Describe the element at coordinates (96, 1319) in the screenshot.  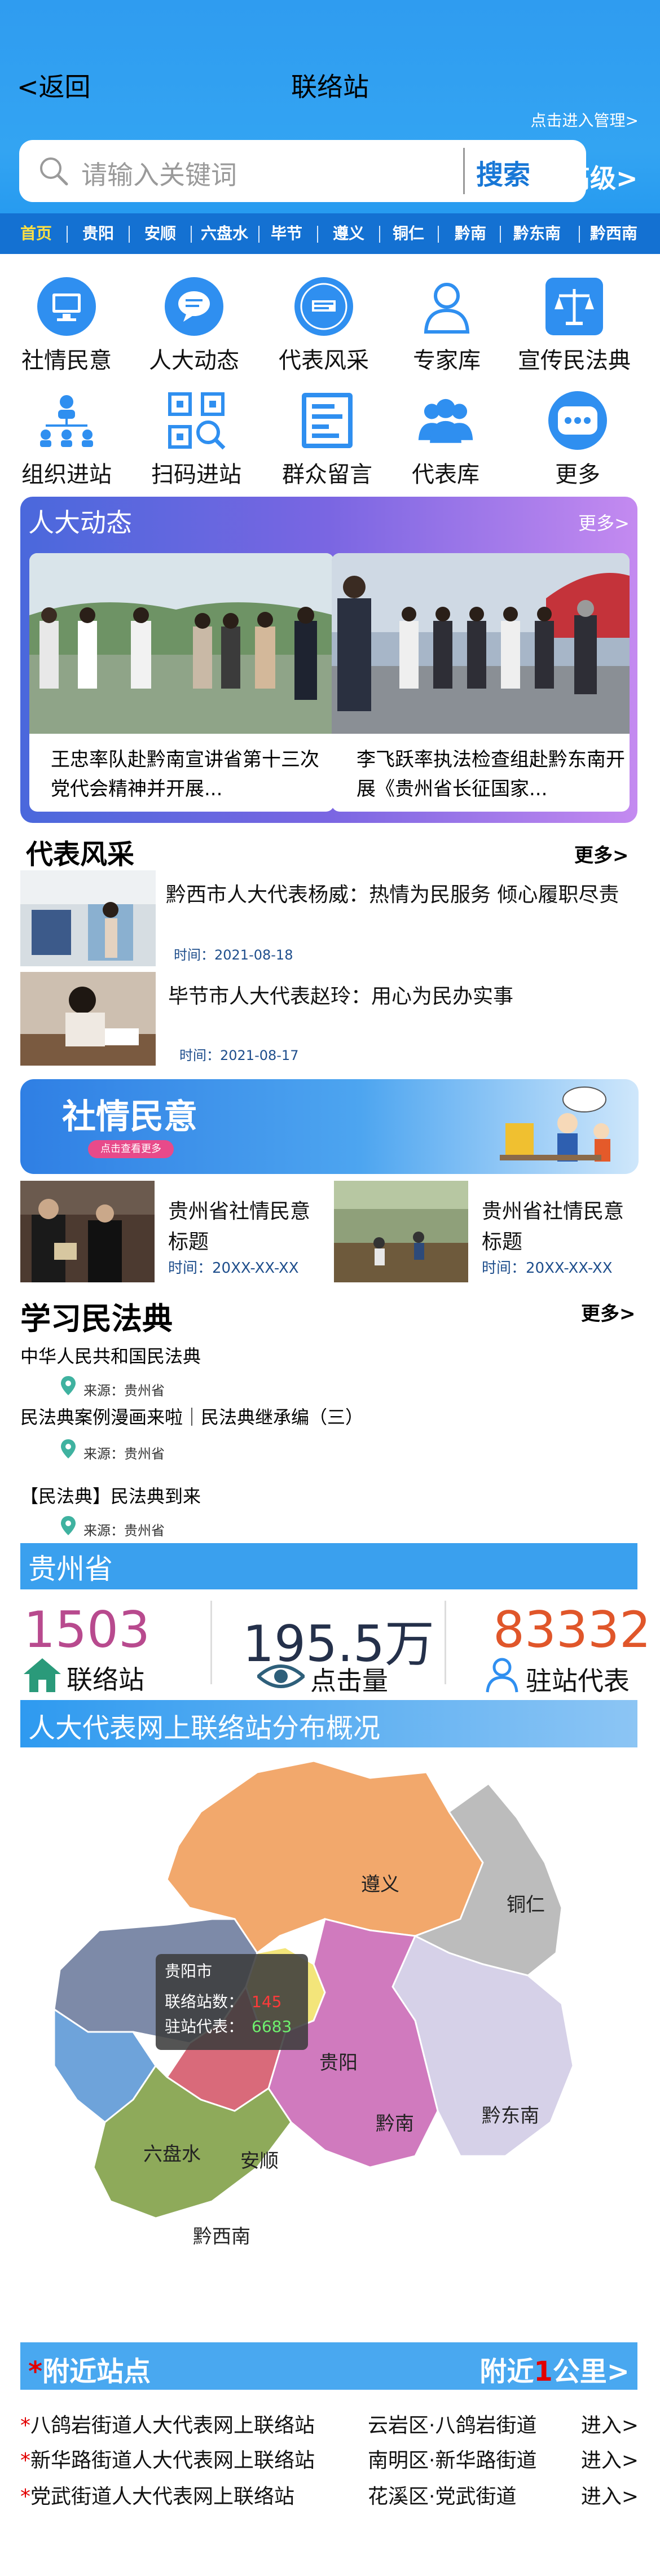
I see `section-title: 学习民法典` at that location.